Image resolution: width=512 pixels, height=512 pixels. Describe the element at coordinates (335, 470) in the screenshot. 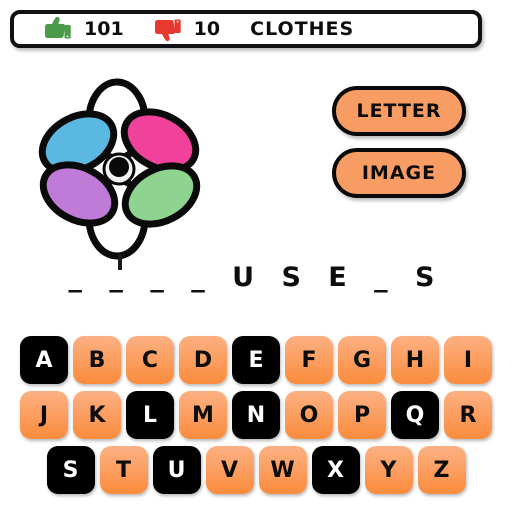

I see `key-x: X` at that location.